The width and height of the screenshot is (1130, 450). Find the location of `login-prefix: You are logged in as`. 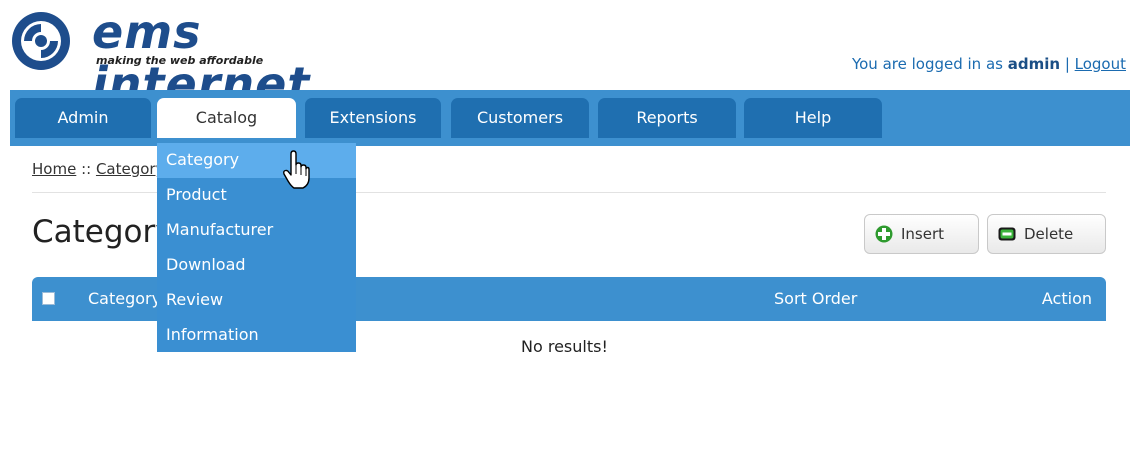

login-prefix: You are logged in as is located at coordinates (929, 64).